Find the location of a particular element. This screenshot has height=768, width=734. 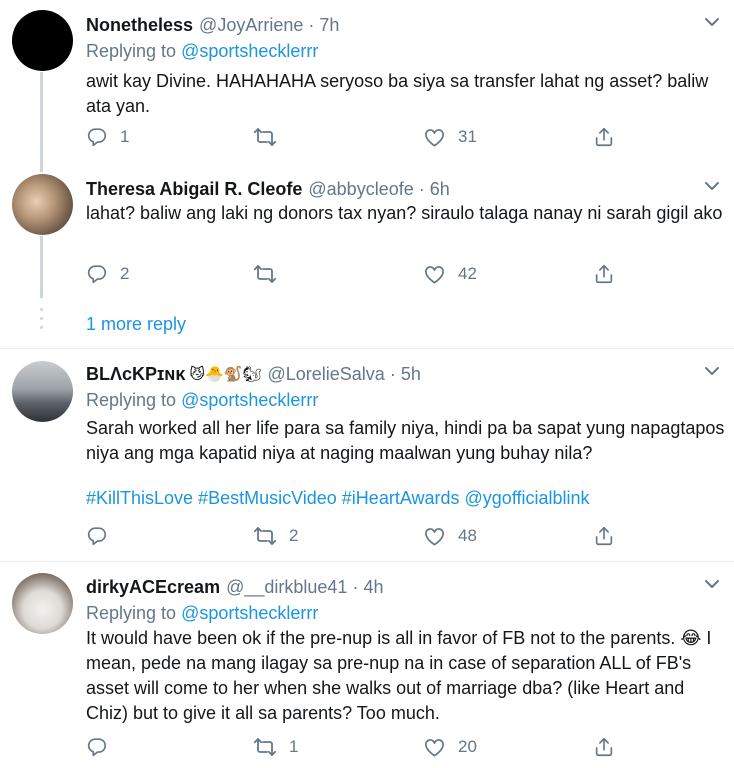

reply-count: 1 is located at coordinates (125, 136).